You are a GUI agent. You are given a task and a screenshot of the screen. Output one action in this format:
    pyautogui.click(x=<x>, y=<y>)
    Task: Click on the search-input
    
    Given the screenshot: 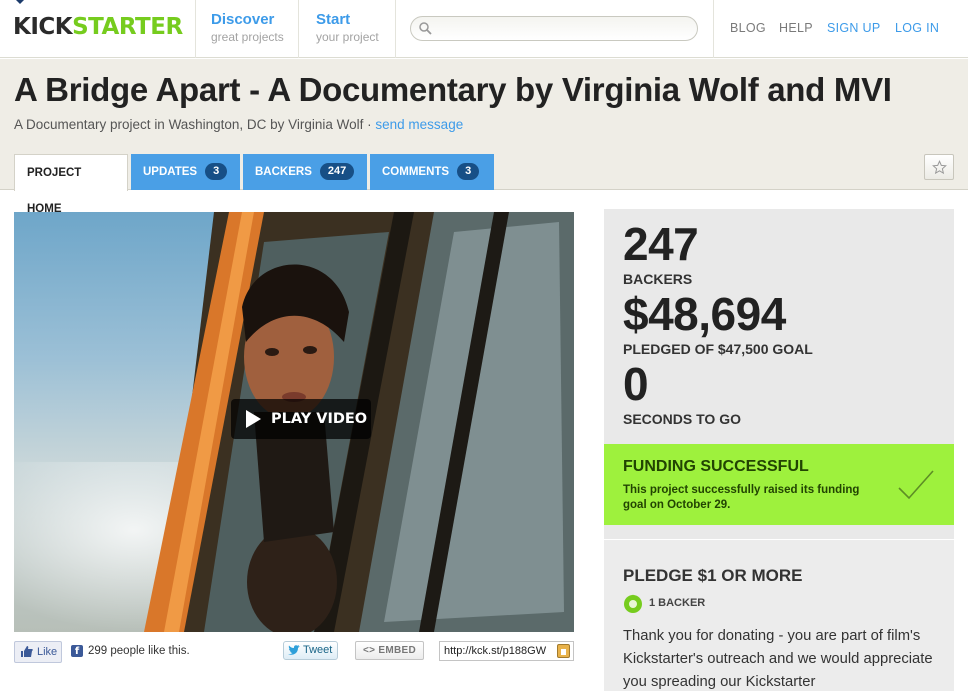 What is the action you would take?
    pyautogui.click(x=562, y=28)
    